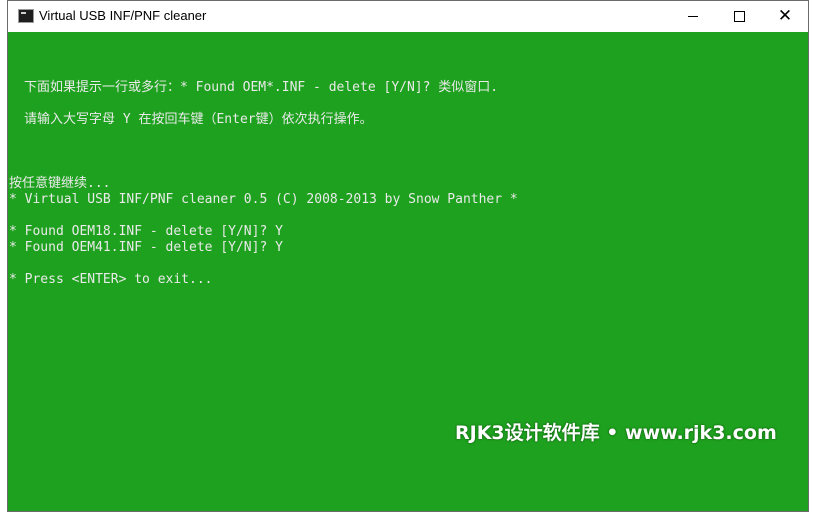  What do you see at coordinates (3, 259) in the screenshot?
I see `desktop-edge` at bounding box center [3, 259].